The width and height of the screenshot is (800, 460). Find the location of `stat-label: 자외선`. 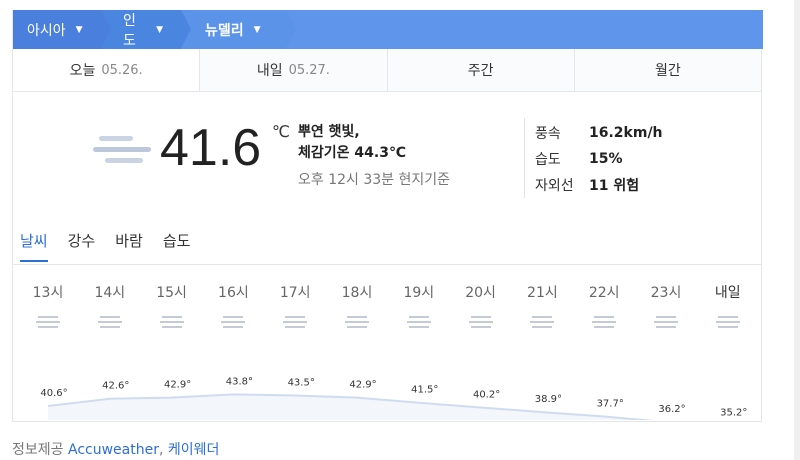

stat-label: 자외선 is located at coordinates (554, 186).